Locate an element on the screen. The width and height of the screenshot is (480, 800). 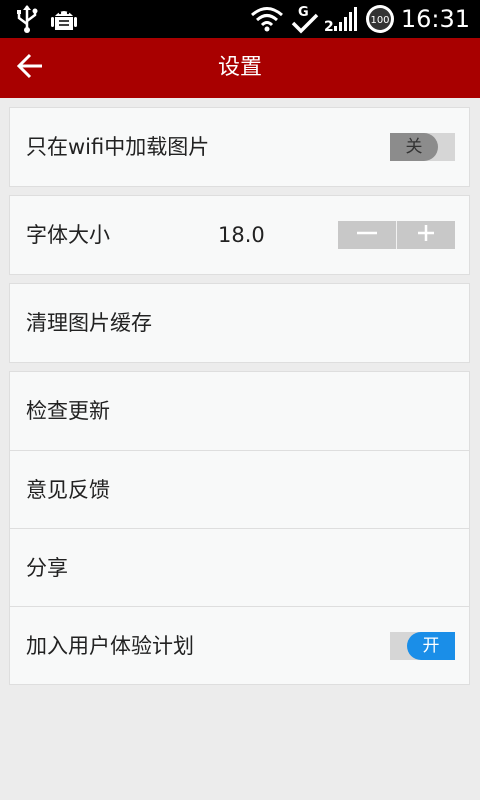
plus-icon is located at coordinates (426, 235).